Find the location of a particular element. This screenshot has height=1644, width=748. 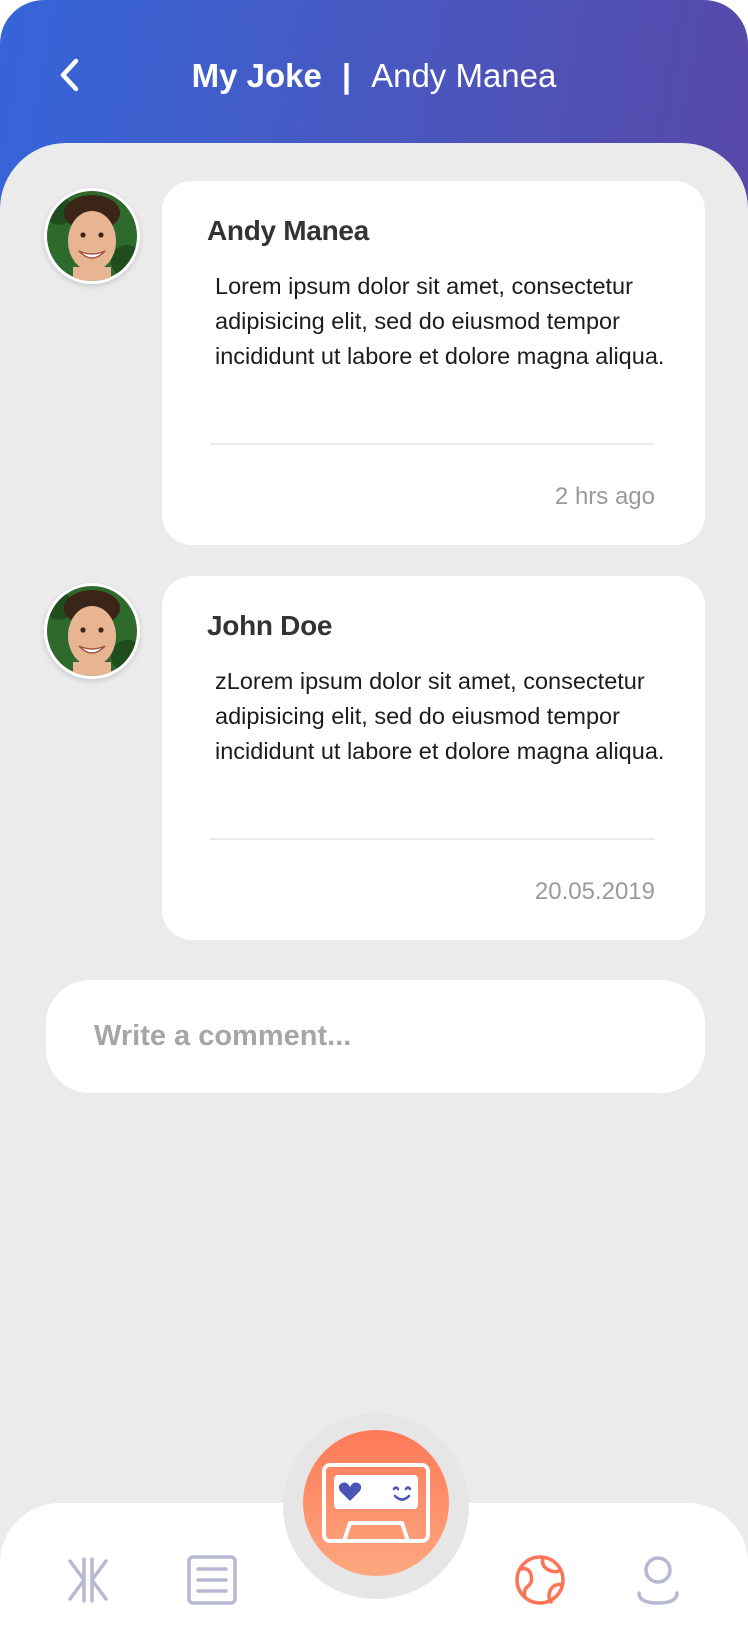

comment-box is located at coordinates (375, 1036).